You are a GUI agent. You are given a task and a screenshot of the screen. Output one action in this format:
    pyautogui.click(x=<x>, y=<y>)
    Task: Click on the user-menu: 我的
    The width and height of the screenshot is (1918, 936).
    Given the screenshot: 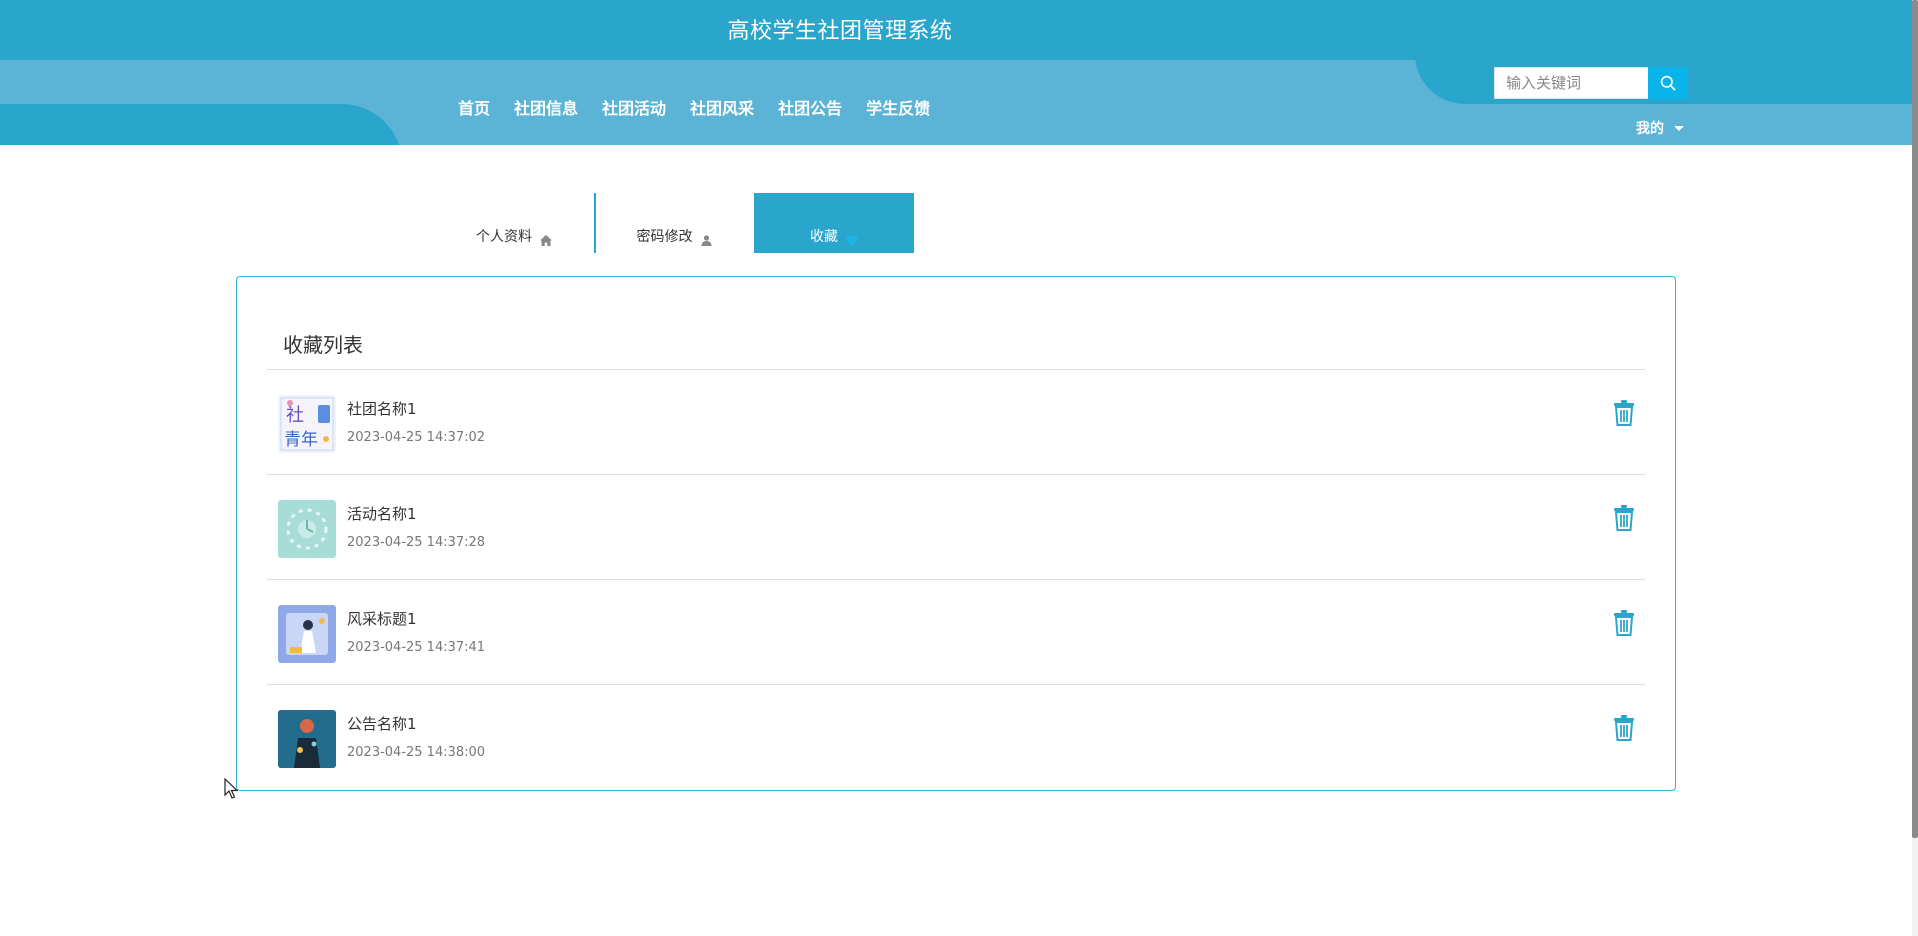 What is the action you would take?
    pyautogui.click(x=1660, y=128)
    